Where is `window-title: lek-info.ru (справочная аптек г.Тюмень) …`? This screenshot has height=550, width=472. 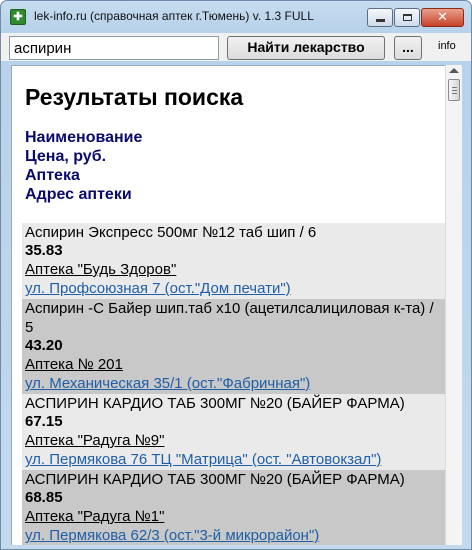
window-title: lek-info.ru (справочная аптек г.Тюмень) … is located at coordinates (174, 16).